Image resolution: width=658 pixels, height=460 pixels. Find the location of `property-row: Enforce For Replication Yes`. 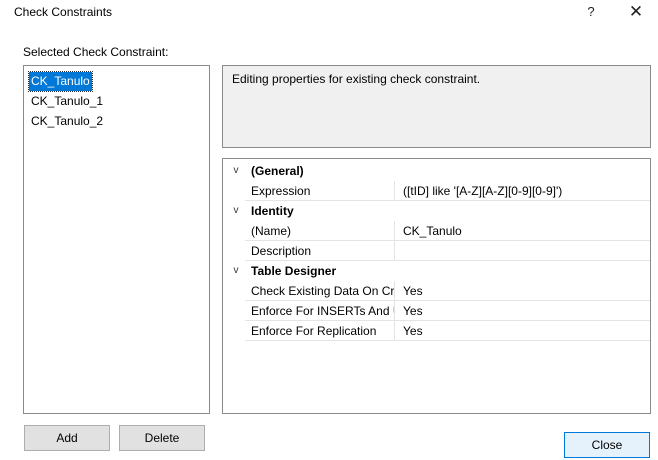

property-row: Enforce For Replication Yes is located at coordinates (436, 331).